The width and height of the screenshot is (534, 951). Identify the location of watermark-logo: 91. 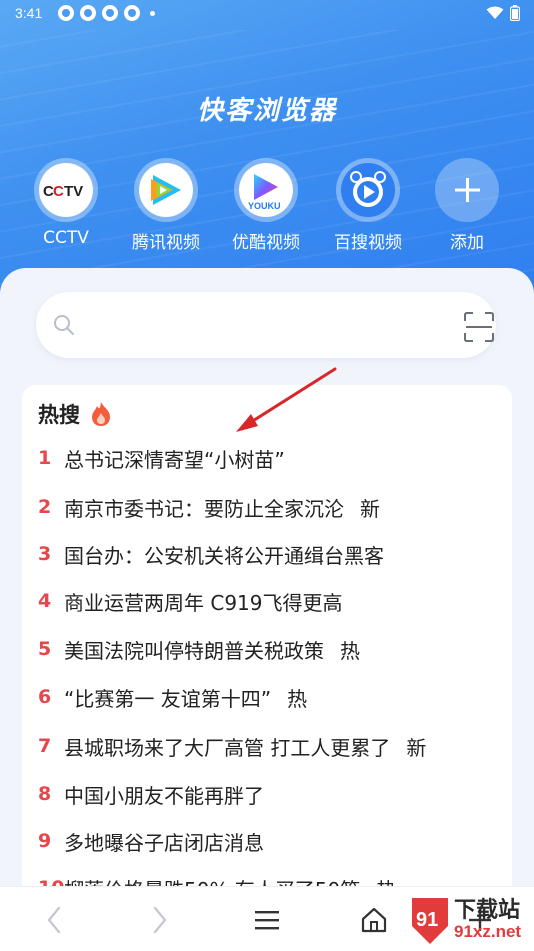
(430, 921).